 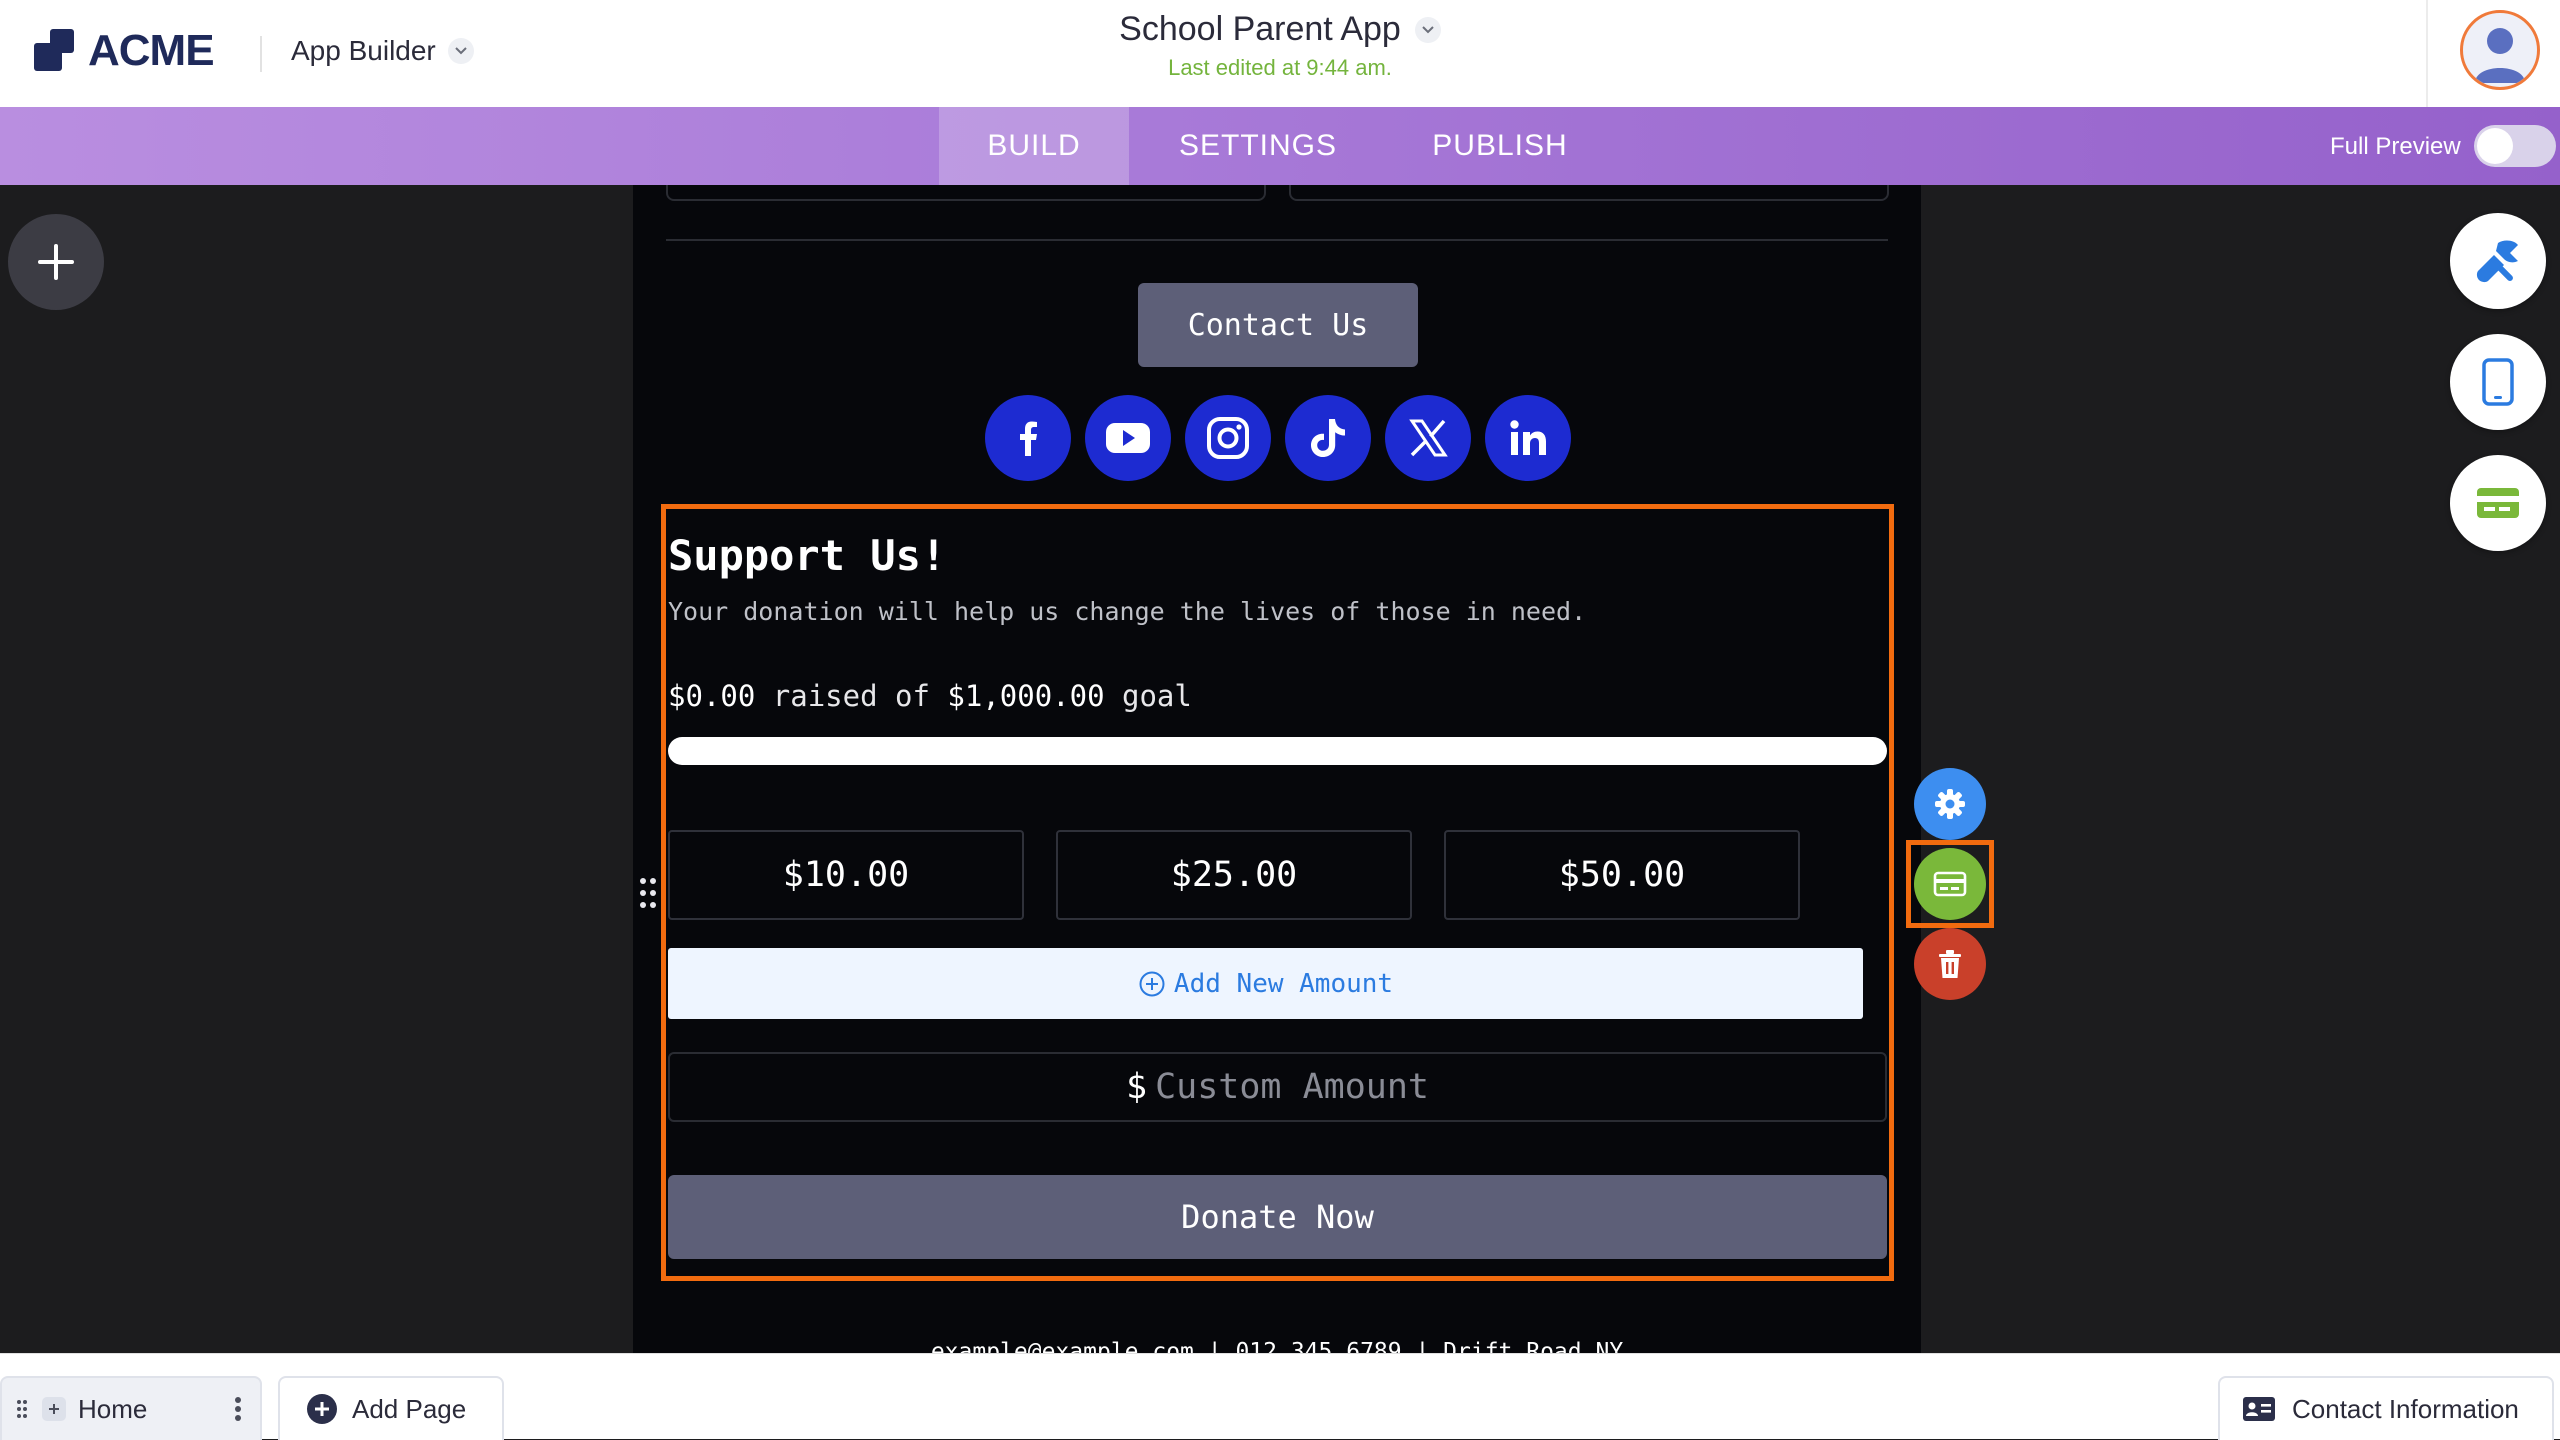 What do you see at coordinates (409, 1408) in the screenshot?
I see `add-page-label: Add Page` at bounding box center [409, 1408].